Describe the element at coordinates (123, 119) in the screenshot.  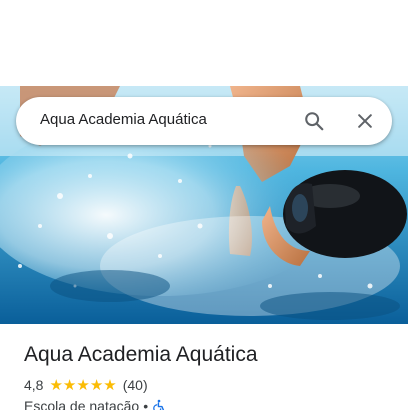
I see `search-input: Aqua Academia Aquática` at that location.